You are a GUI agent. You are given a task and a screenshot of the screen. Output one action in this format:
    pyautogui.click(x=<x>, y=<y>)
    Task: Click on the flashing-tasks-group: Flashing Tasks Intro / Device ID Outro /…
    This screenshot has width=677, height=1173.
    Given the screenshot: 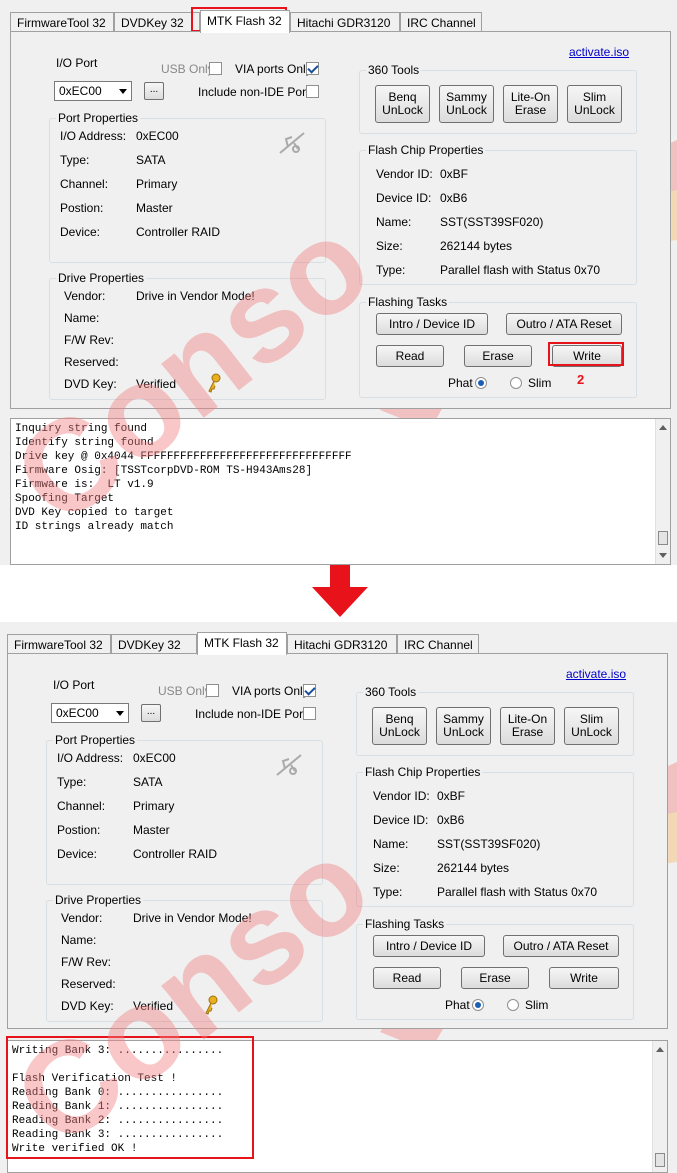 What is the action you would take?
    pyautogui.click(x=495, y=968)
    